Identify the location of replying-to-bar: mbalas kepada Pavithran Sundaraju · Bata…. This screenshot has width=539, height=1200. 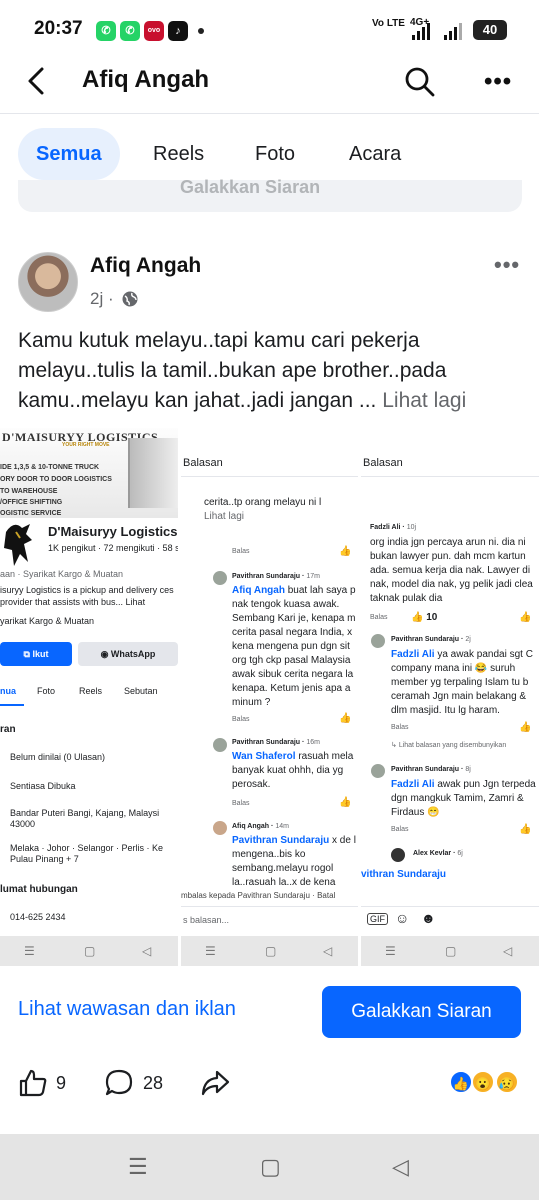
(258, 895).